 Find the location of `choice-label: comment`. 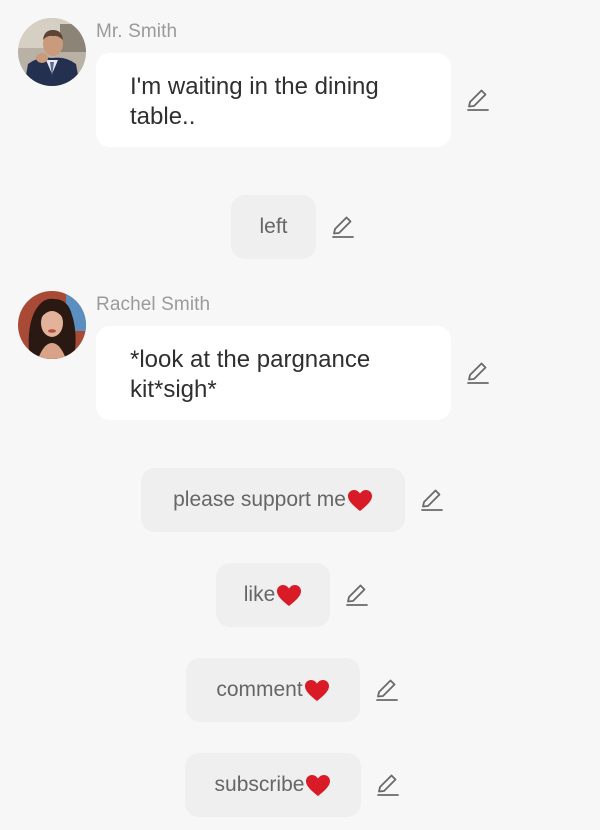

choice-label: comment is located at coordinates (259, 689).